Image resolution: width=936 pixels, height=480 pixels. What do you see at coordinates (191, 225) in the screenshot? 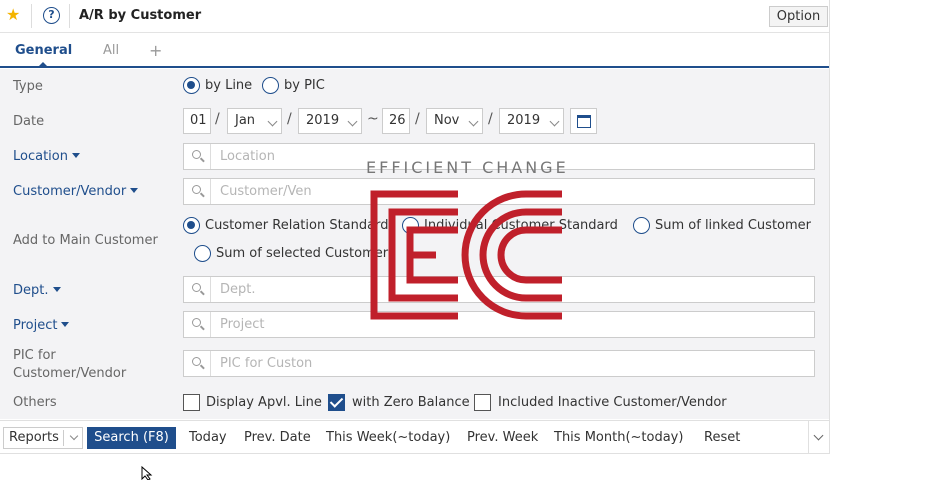
I see `customer-relation-standard-radio` at bounding box center [191, 225].